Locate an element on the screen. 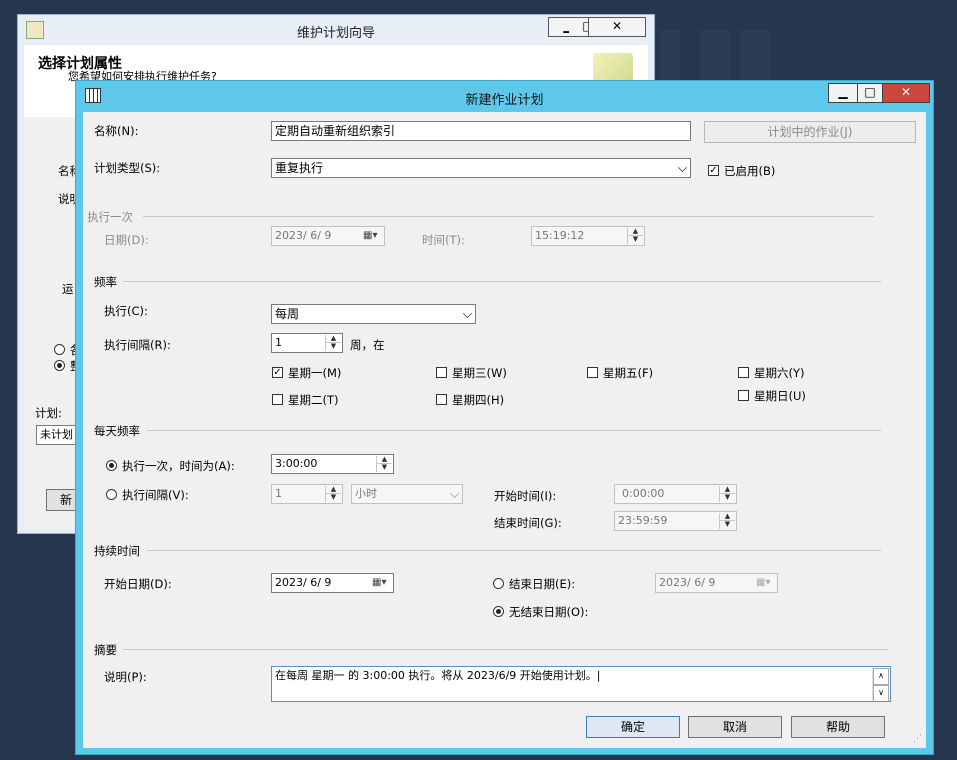  thursday-checkbox is located at coordinates (441, 399).